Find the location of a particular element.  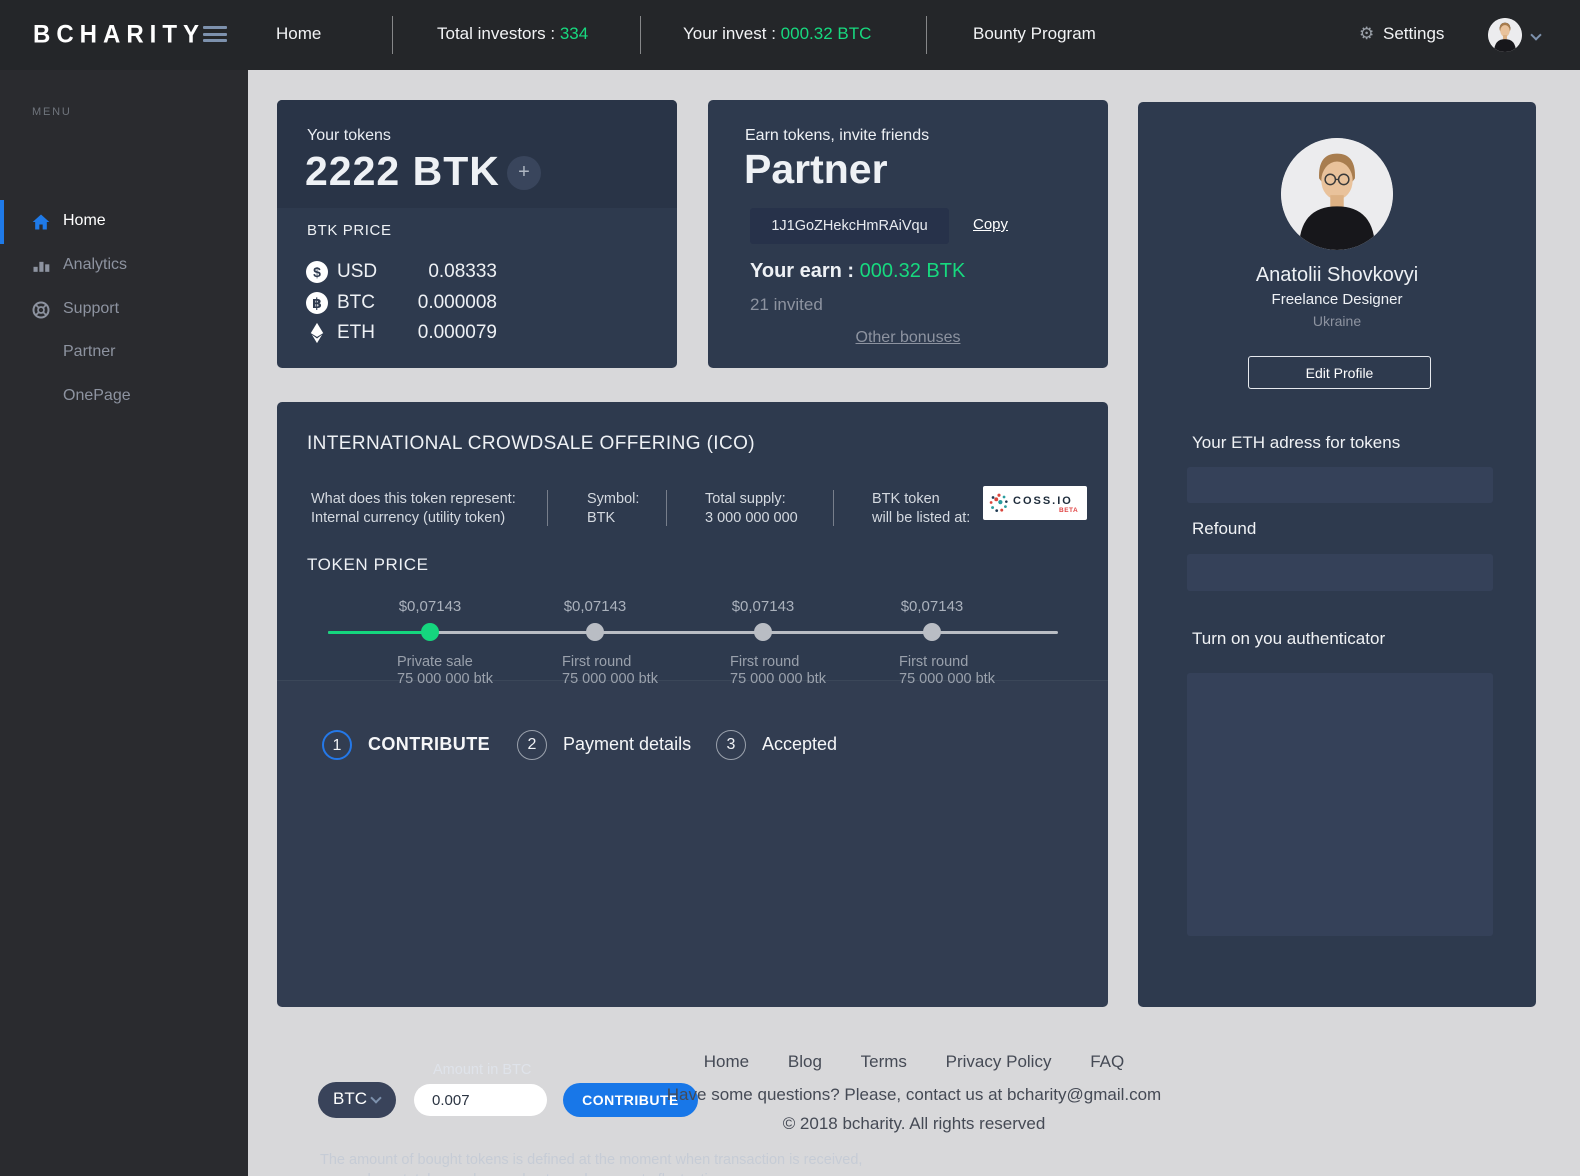

bar-chart-icon is located at coordinates (41, 266).